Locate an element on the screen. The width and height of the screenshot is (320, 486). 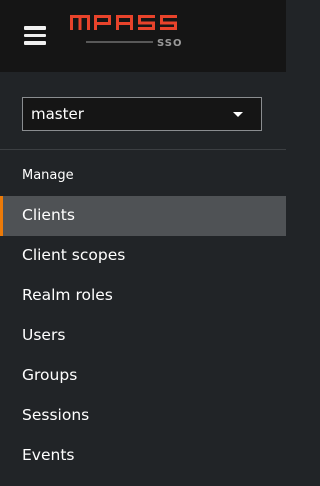
sidebar-item-label: Client scopes is located at coordinates (74, 255).